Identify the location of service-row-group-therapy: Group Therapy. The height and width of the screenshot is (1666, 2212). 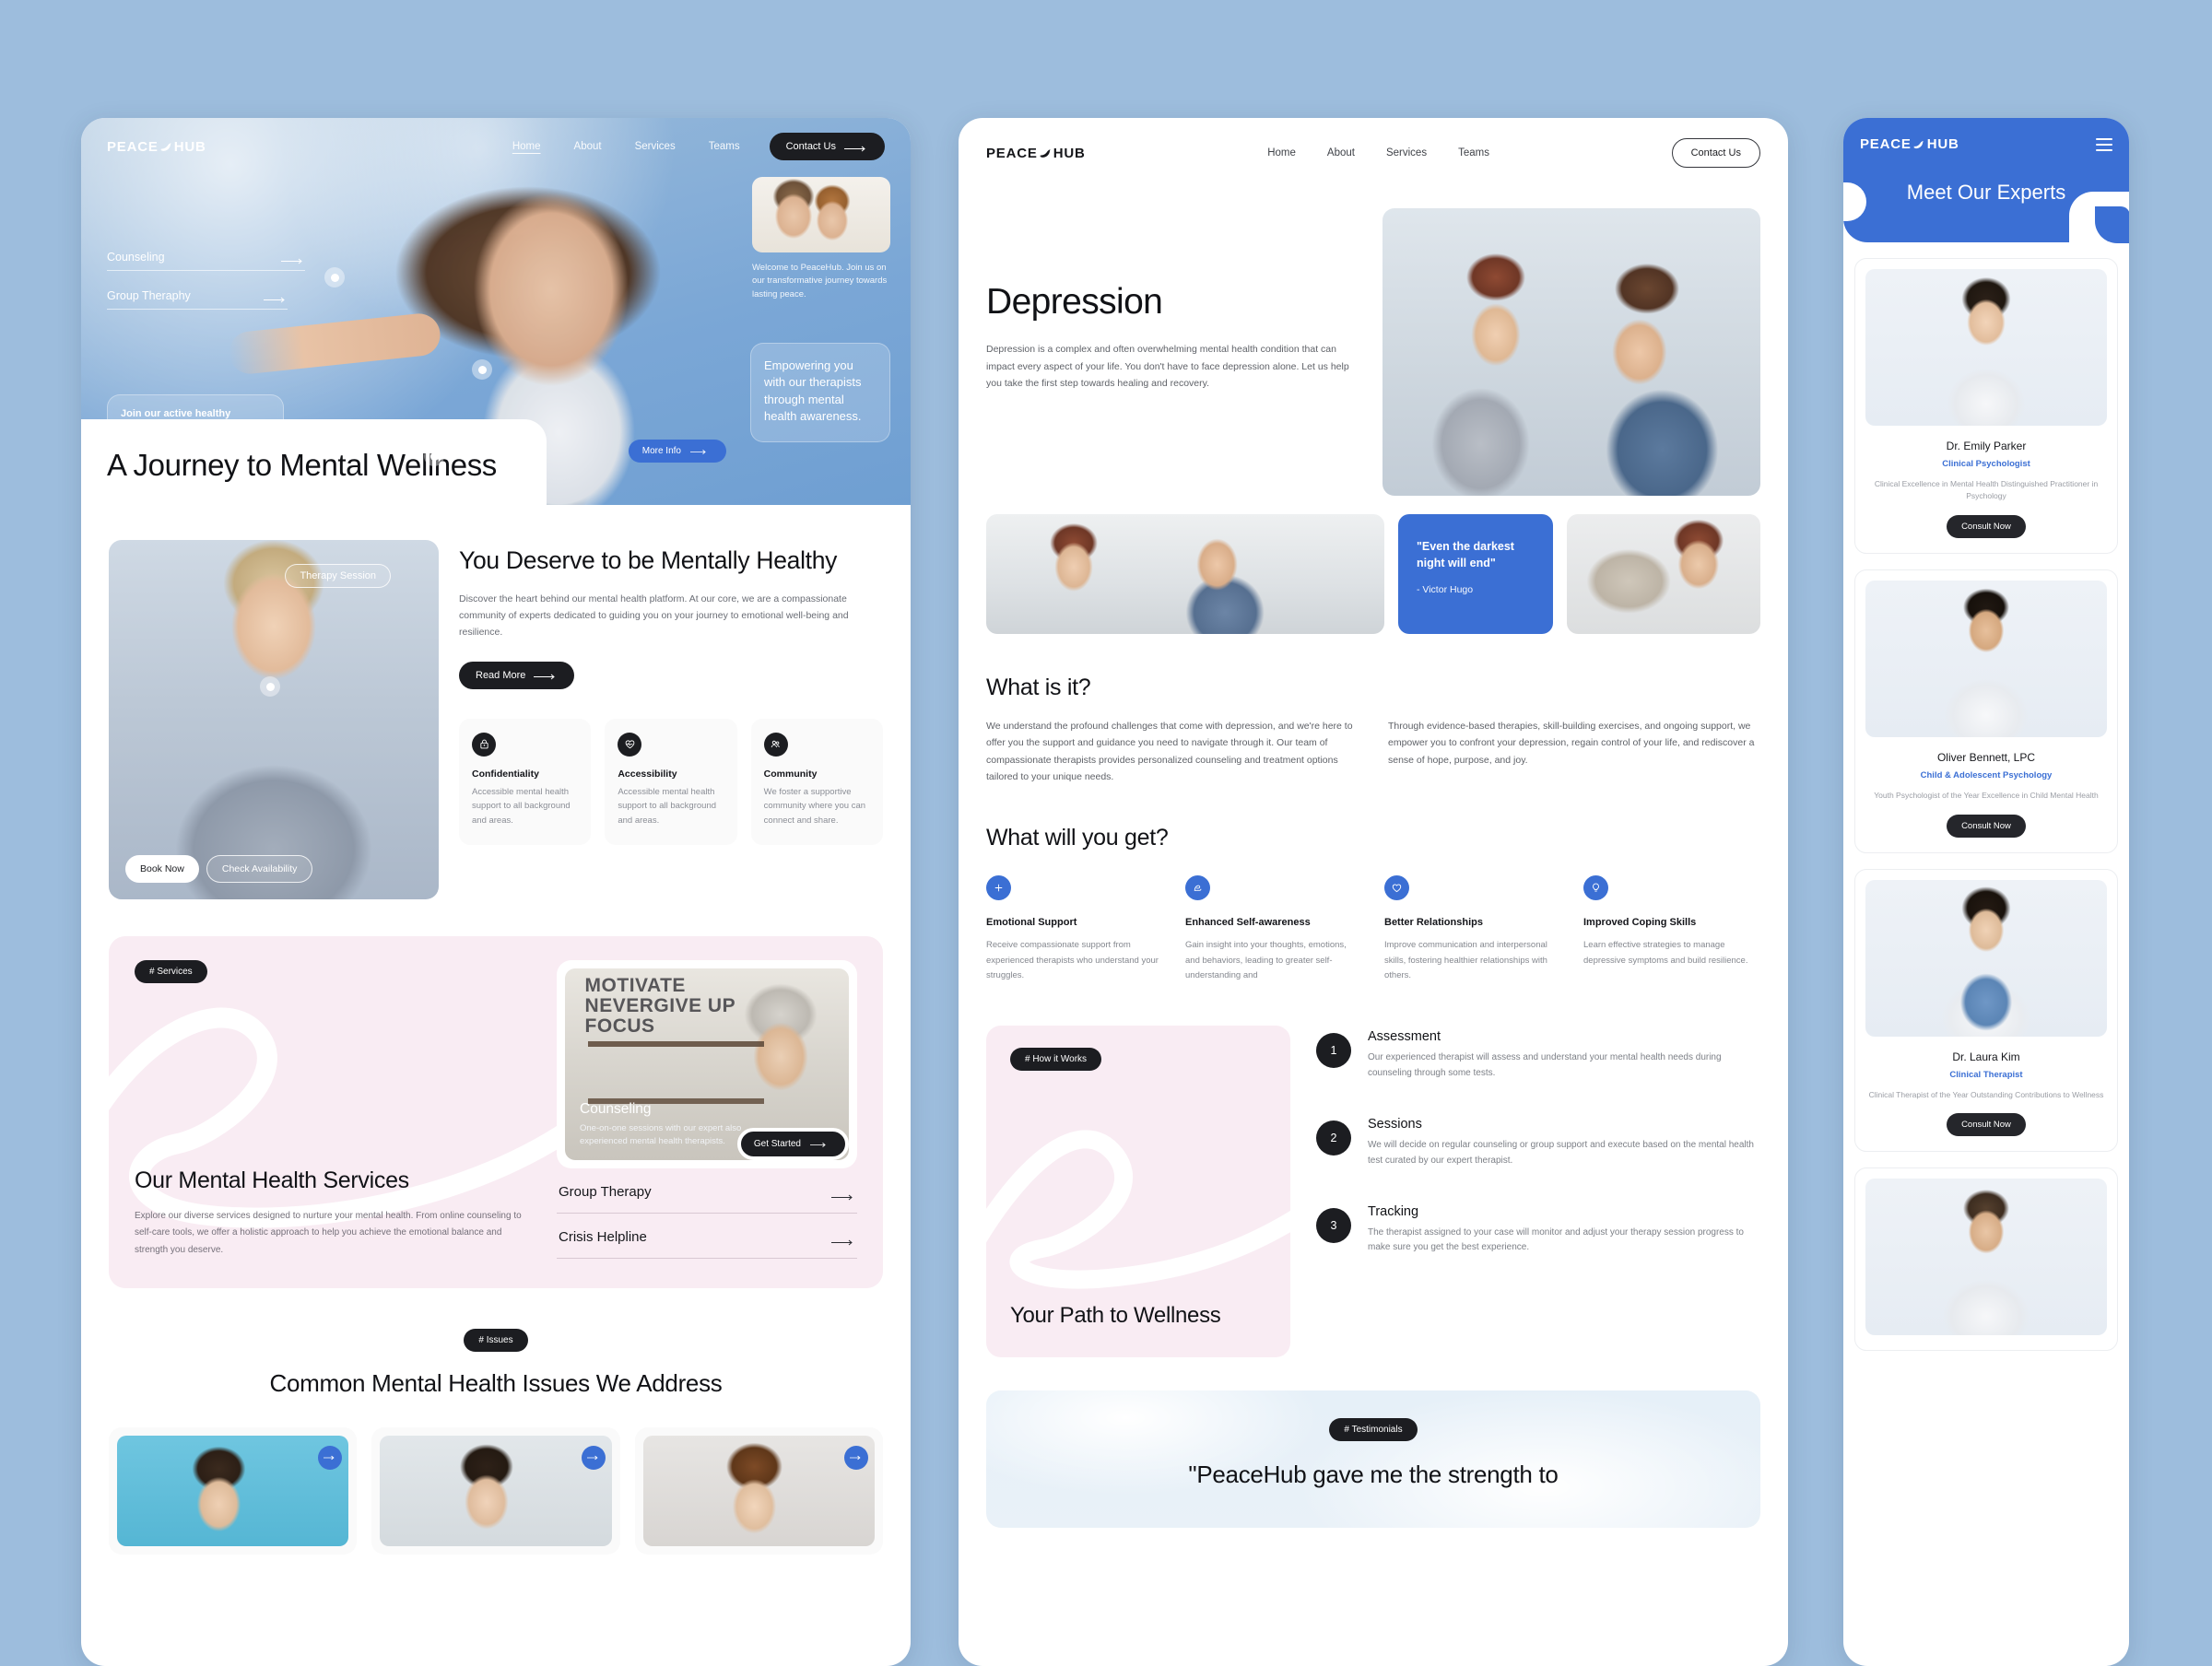
(707, 1191).